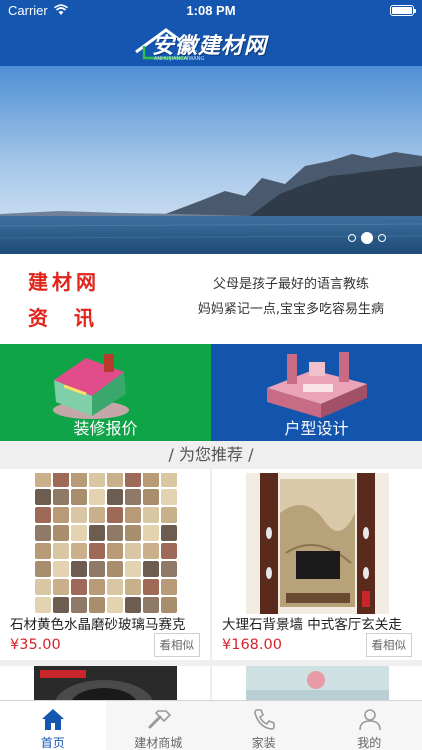 The height and width of the screenshot is (750, 422). I want to click on tab-label: 我的, so click(369, 743).